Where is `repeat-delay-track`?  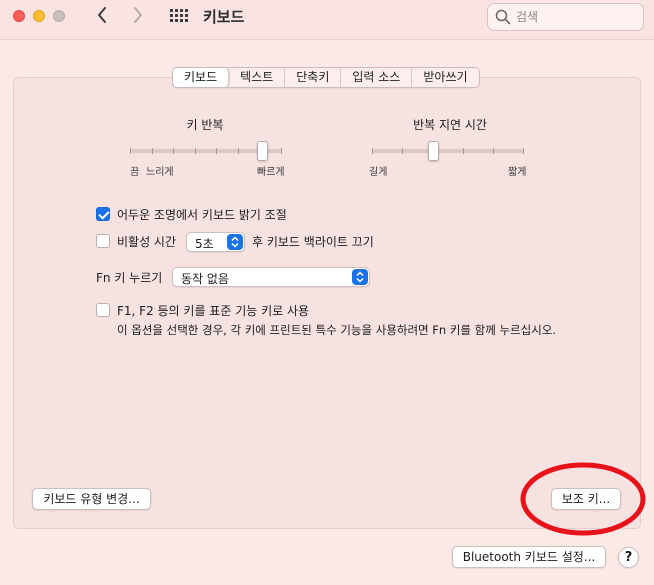
repeat-delay-track is located at coordinates (448, 151).